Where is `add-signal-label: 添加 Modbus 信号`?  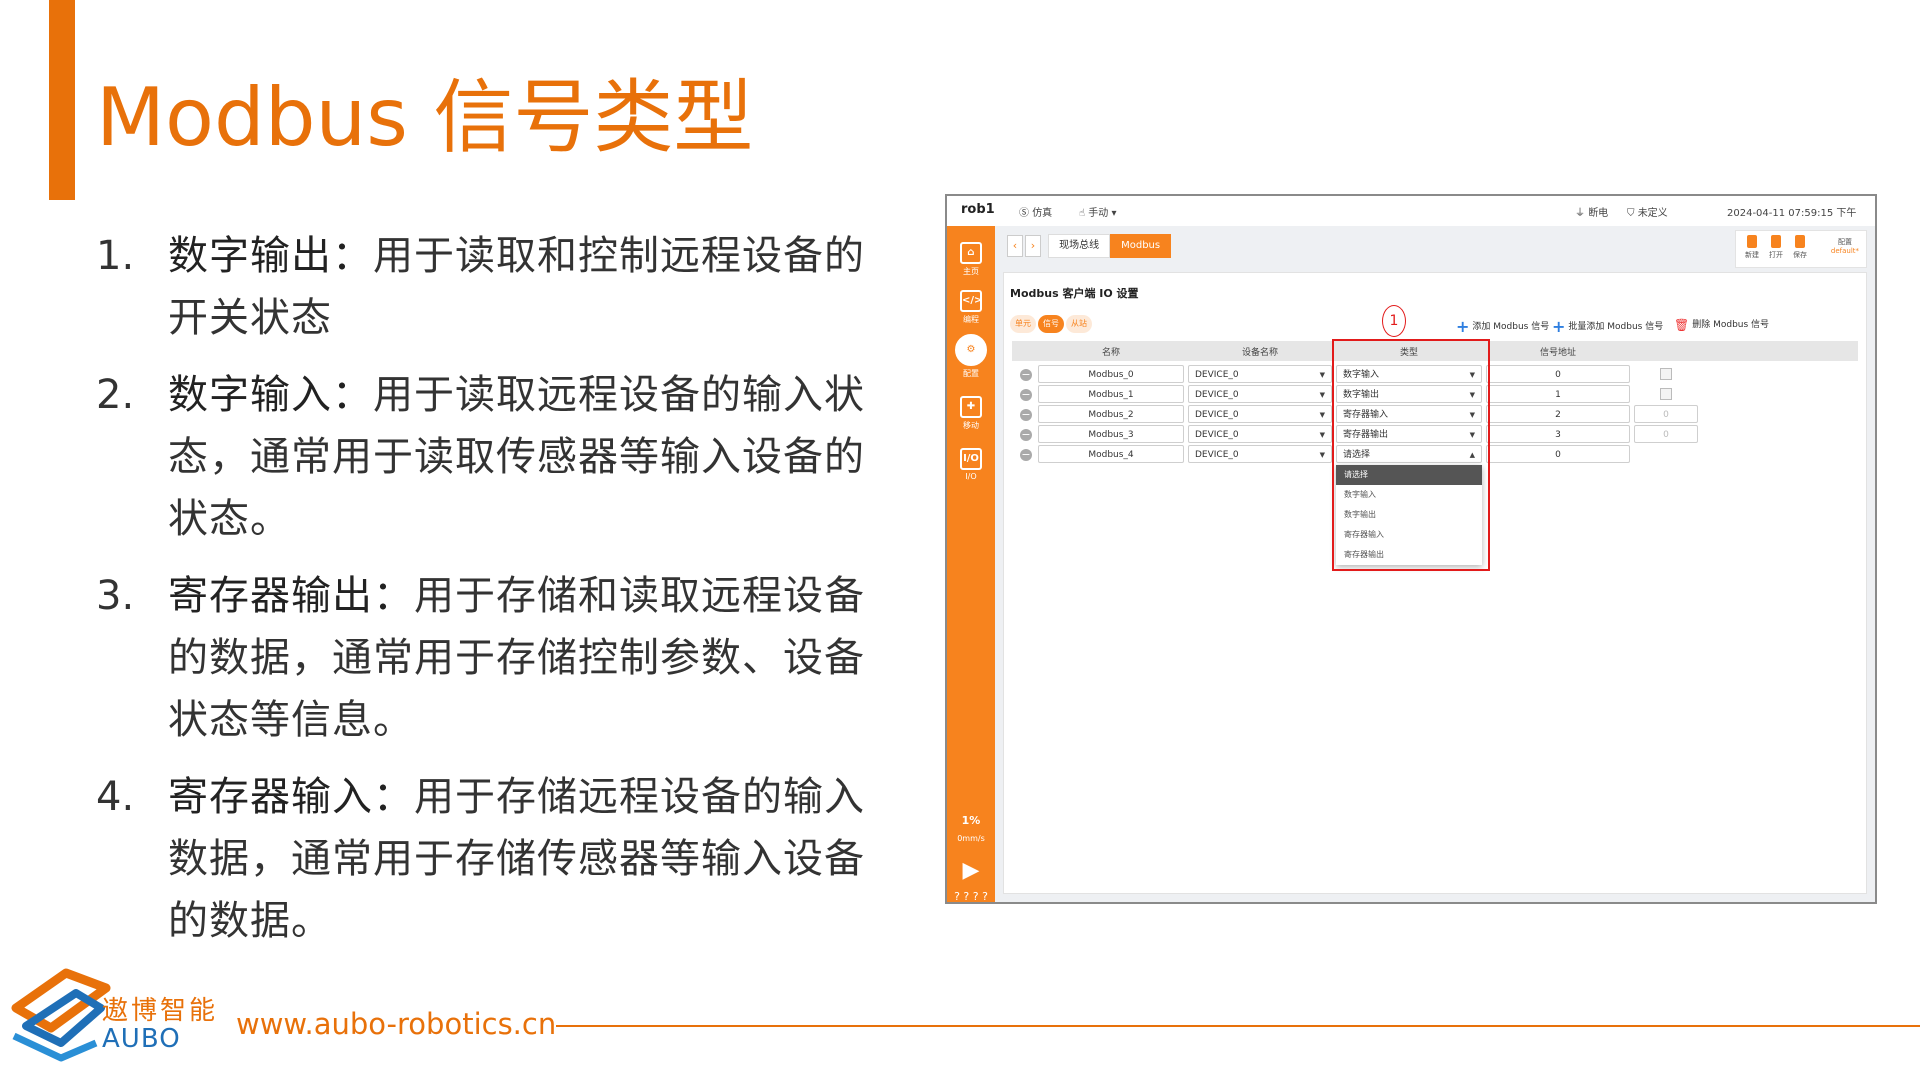
add-signal-label: 添加 Modbus 信号 is located at coordinates (1511, 327).